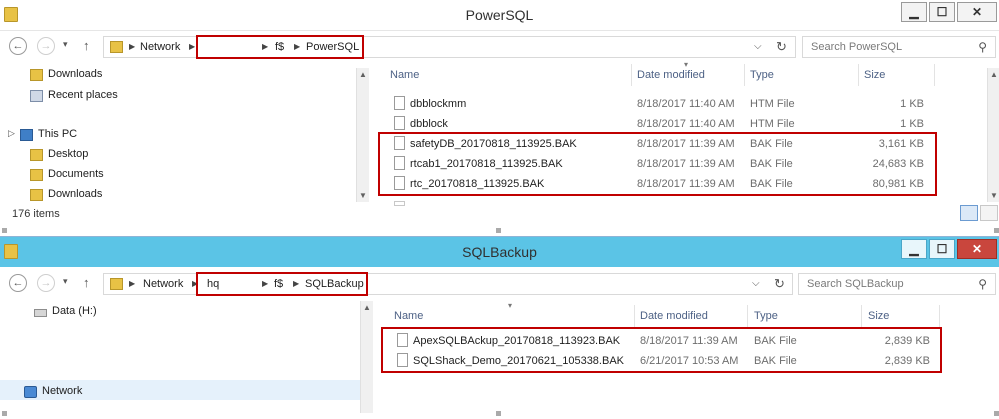 The height and width of the screenshot is (419, 999). I want to click on file-row: dbblock 8/18/2017 11:40 AM HTM File 1 KB, so click(658, 124).